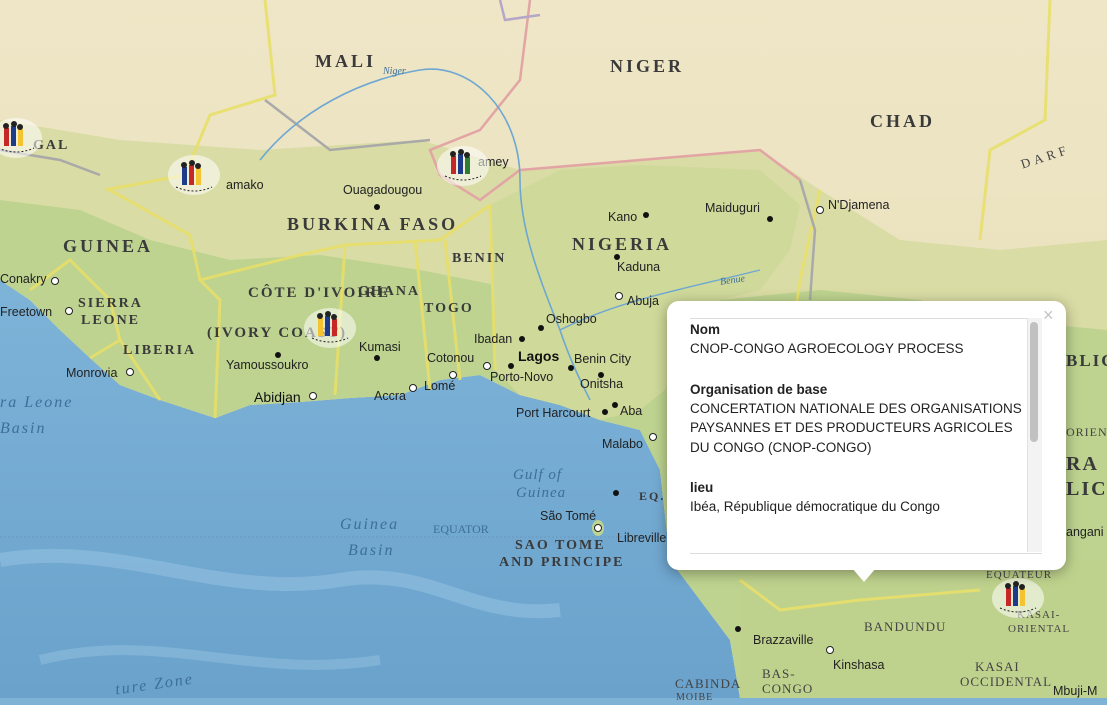 Image resolution: width=1107 pixels, height=705 pixels. I want to click on city-dot-abuja, so click(619, 296).